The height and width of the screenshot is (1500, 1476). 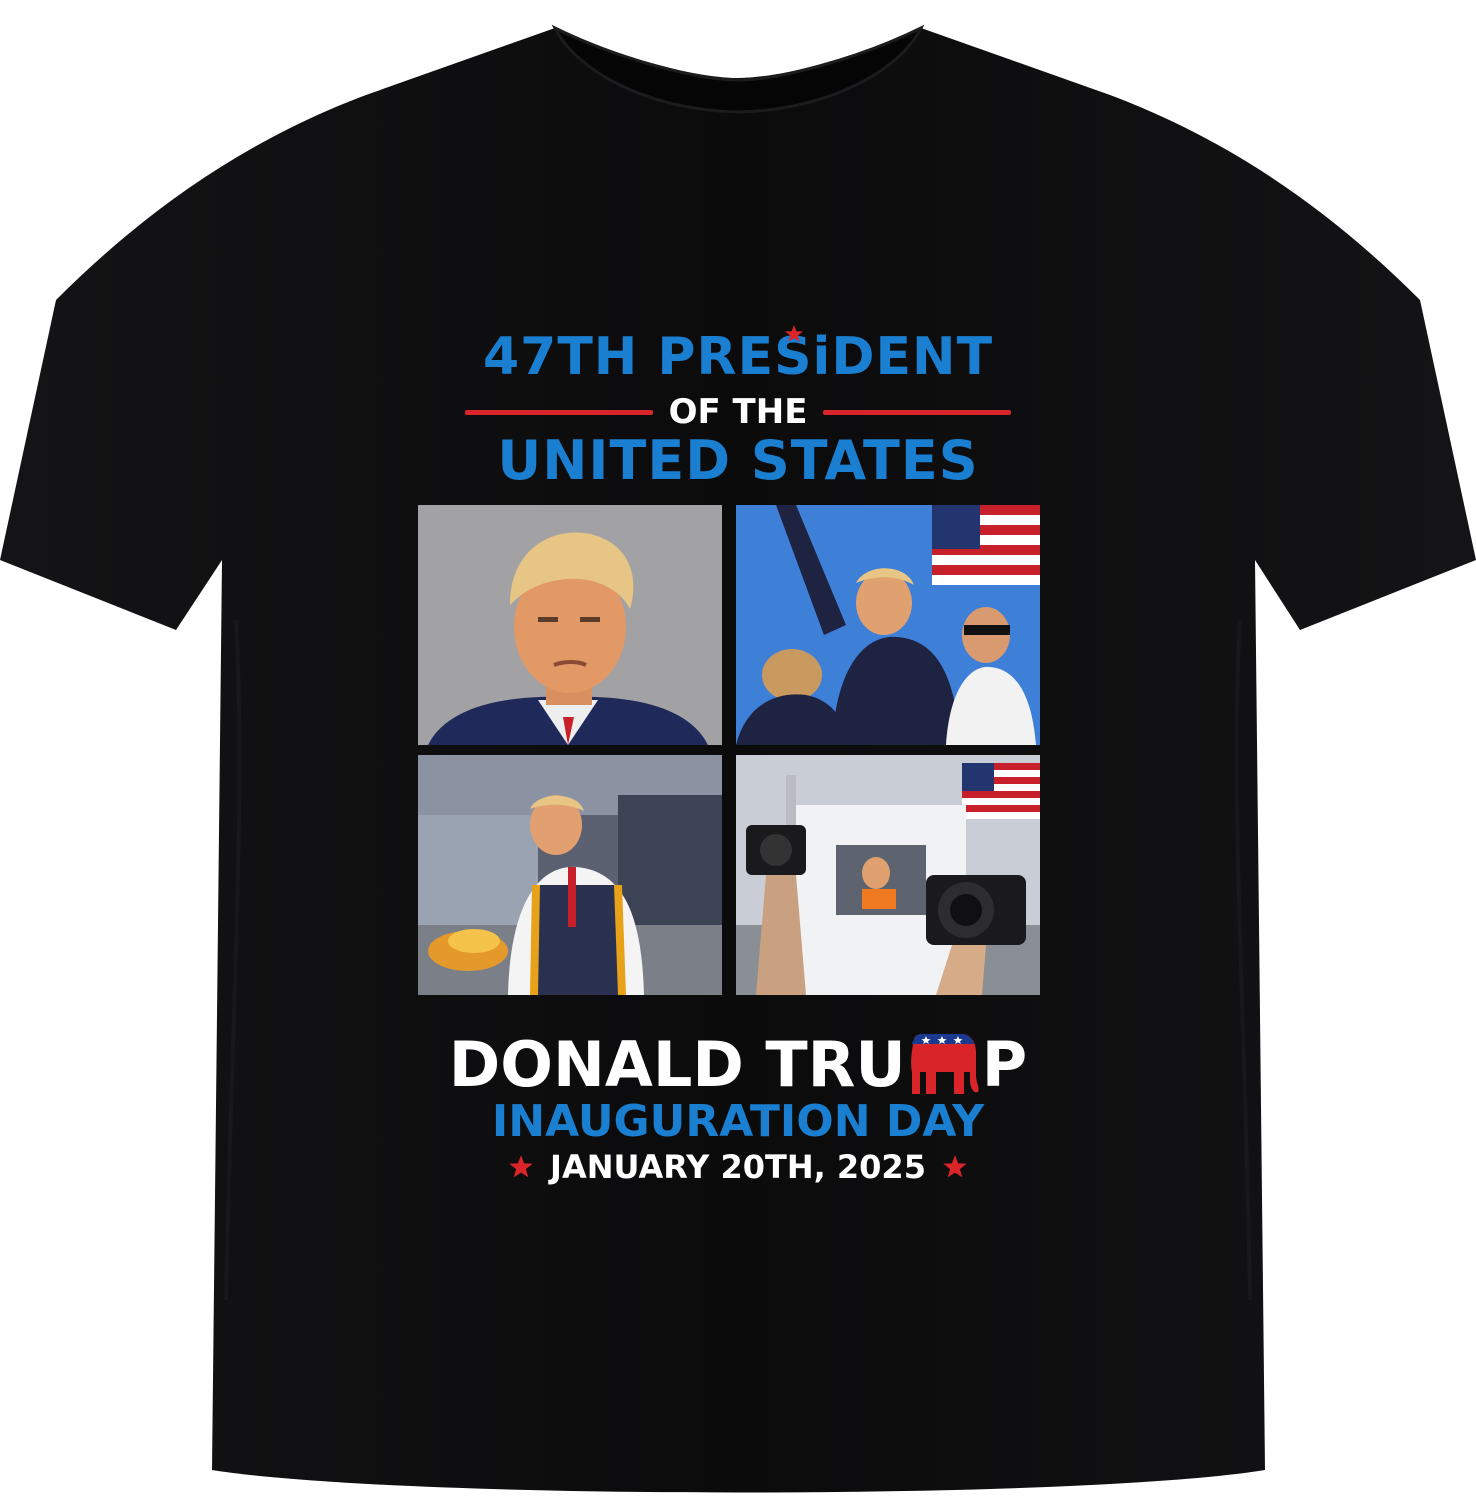 What do you see at coordinates (1004, 1064) in the screenshot?
I see `footer-name-suffix: P` at bounding box center [1004, 1064].